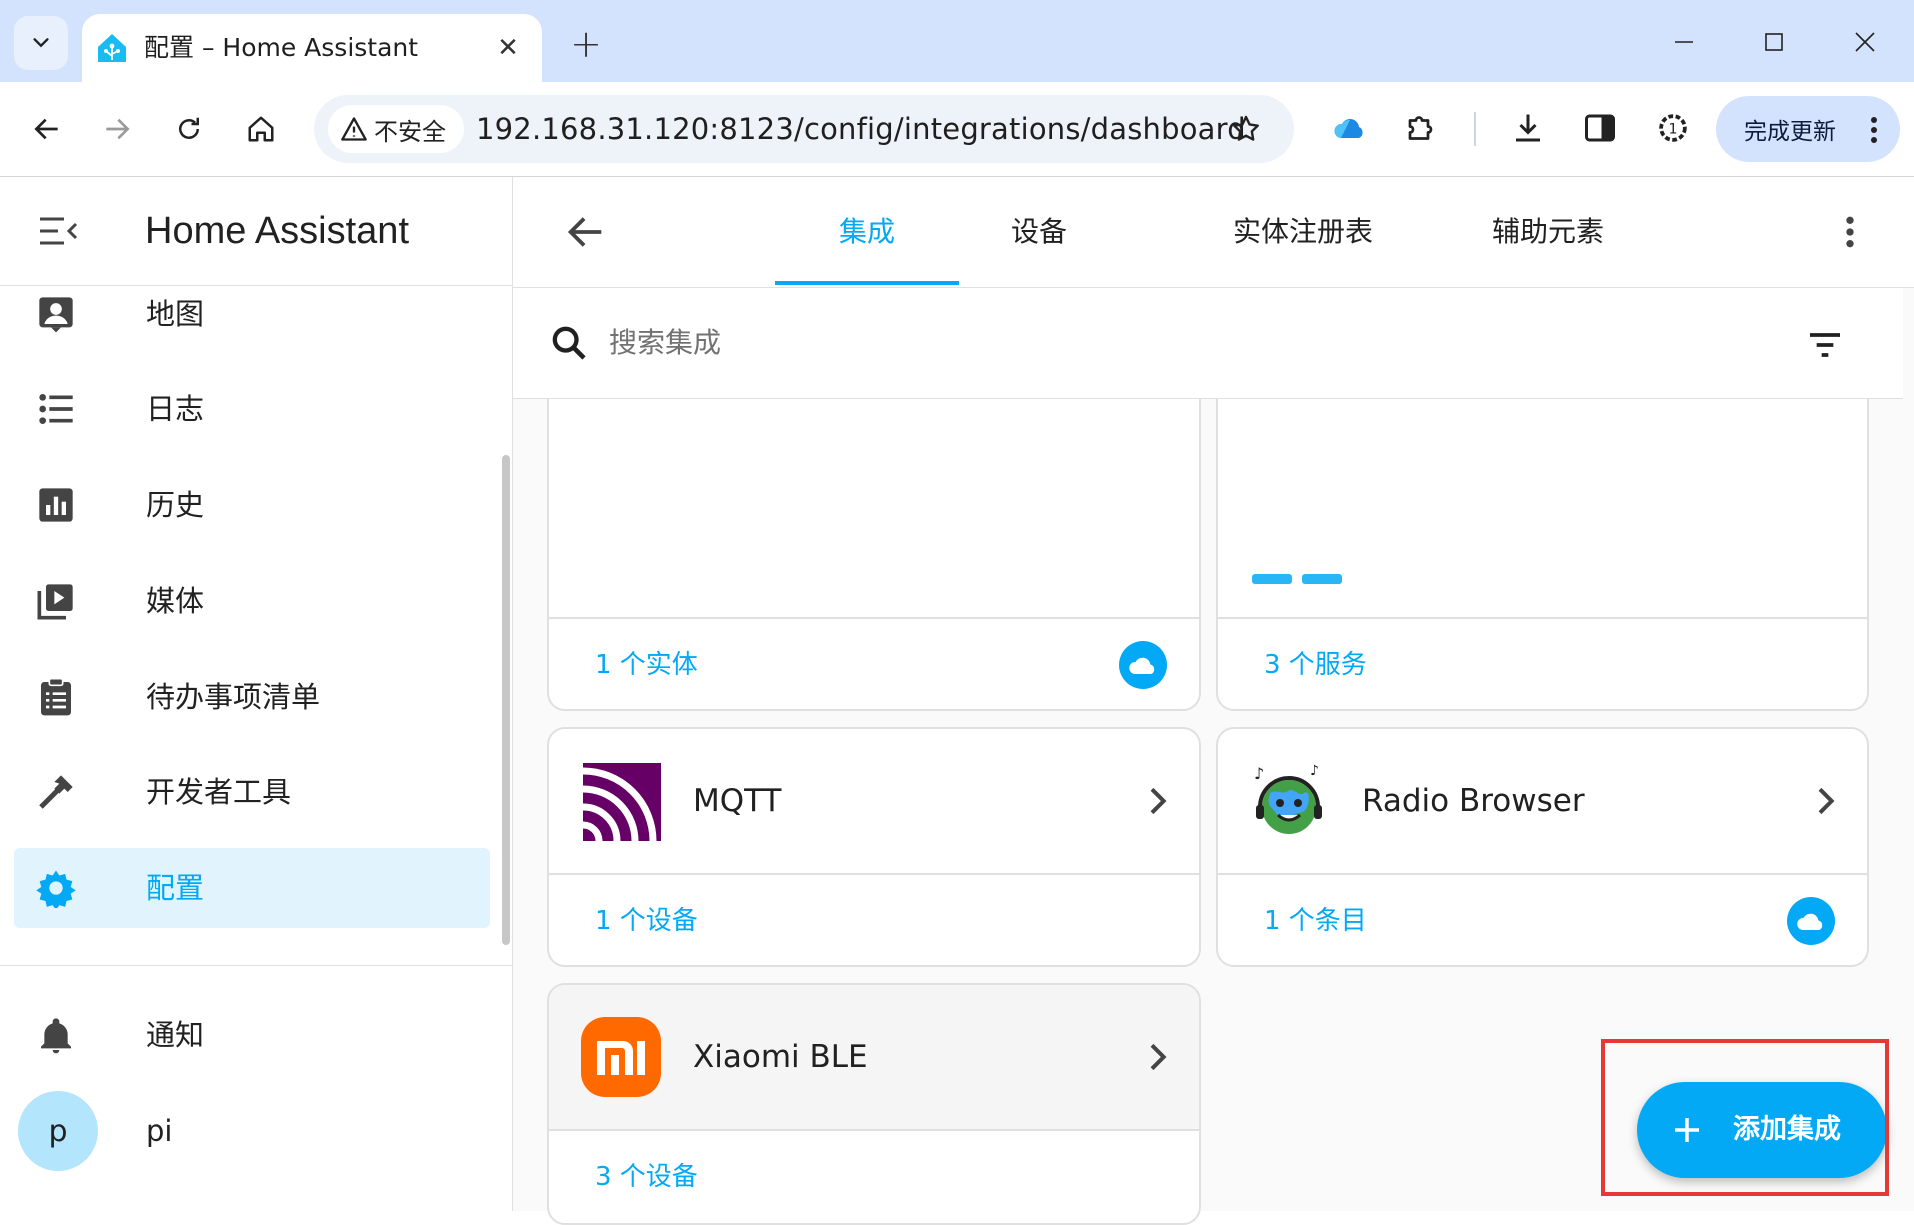 The image size is (1914, 1225). I want to click on integration-name: Radio Browser, so click(1473, 801).